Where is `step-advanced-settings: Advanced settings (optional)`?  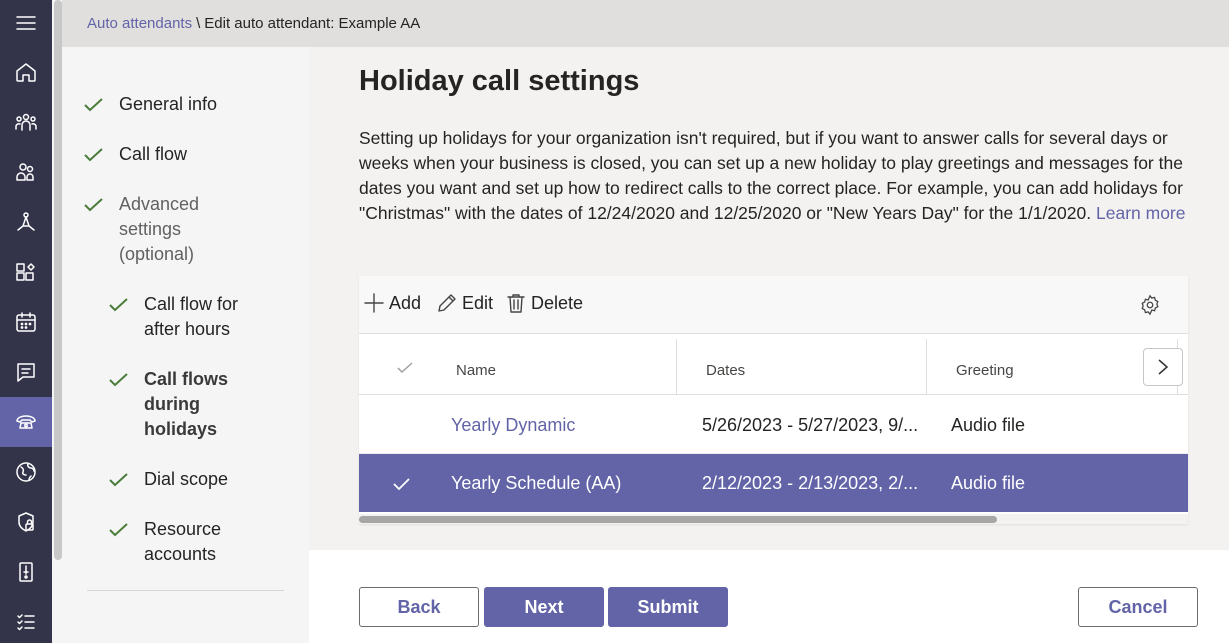
step-advanced-settings: Advanced settings (optional) is located at coordinates (141, 229).